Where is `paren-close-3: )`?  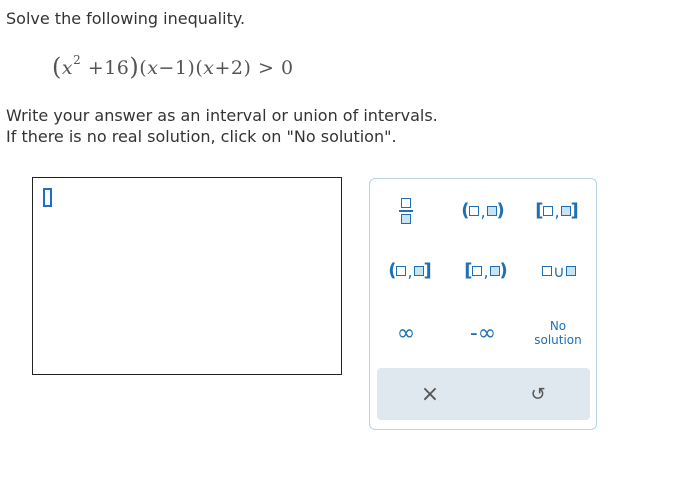 paren-close-3: ) is located at coordinates (247, 68).